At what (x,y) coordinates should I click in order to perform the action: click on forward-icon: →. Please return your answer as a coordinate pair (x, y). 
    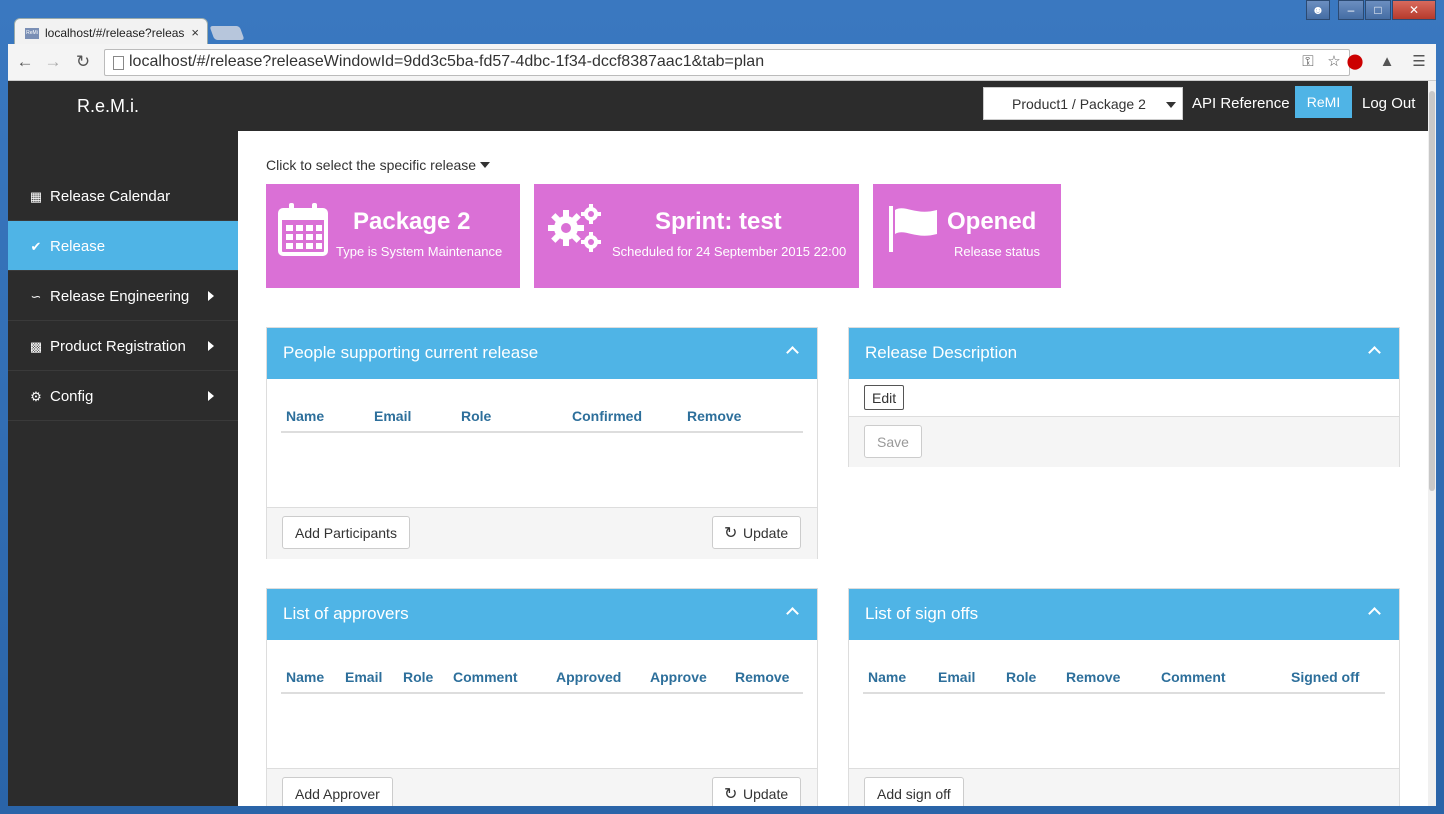
    Looking at the image, I should click on (53, 62).